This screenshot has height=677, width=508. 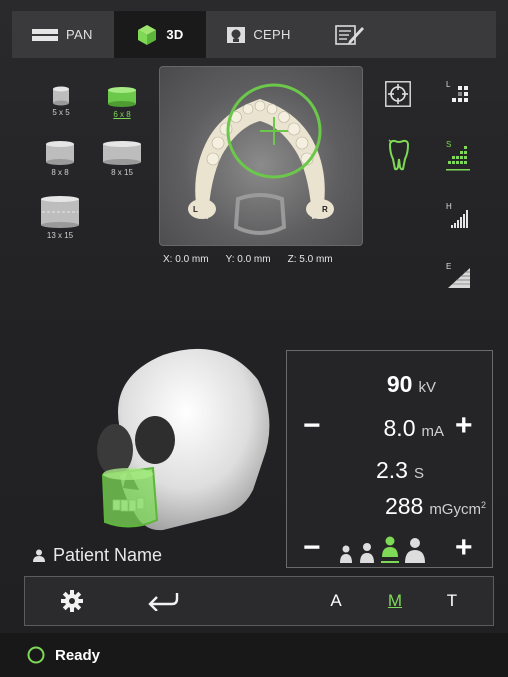 What do you see at coordinates (433, 431) in the screenshot?
I see `ma-unit: mA` at bounding box center [433, 431].